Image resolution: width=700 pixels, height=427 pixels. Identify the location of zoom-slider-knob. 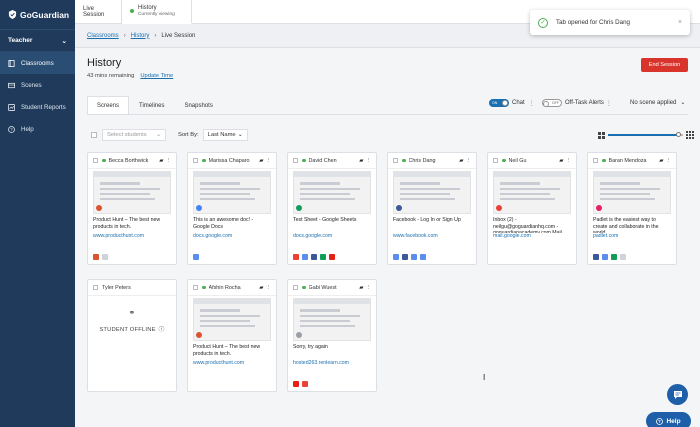
(679, 134).